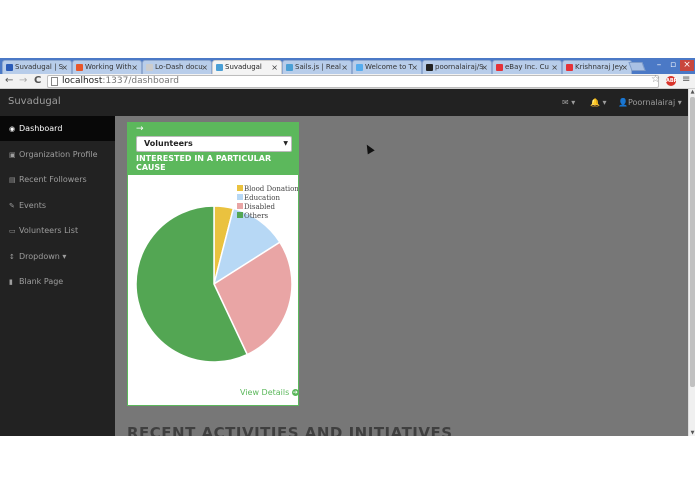  Describe the element at coordinates (34, 101) in the screenshot. I see `brand-logo: Suvadugal` at that location.